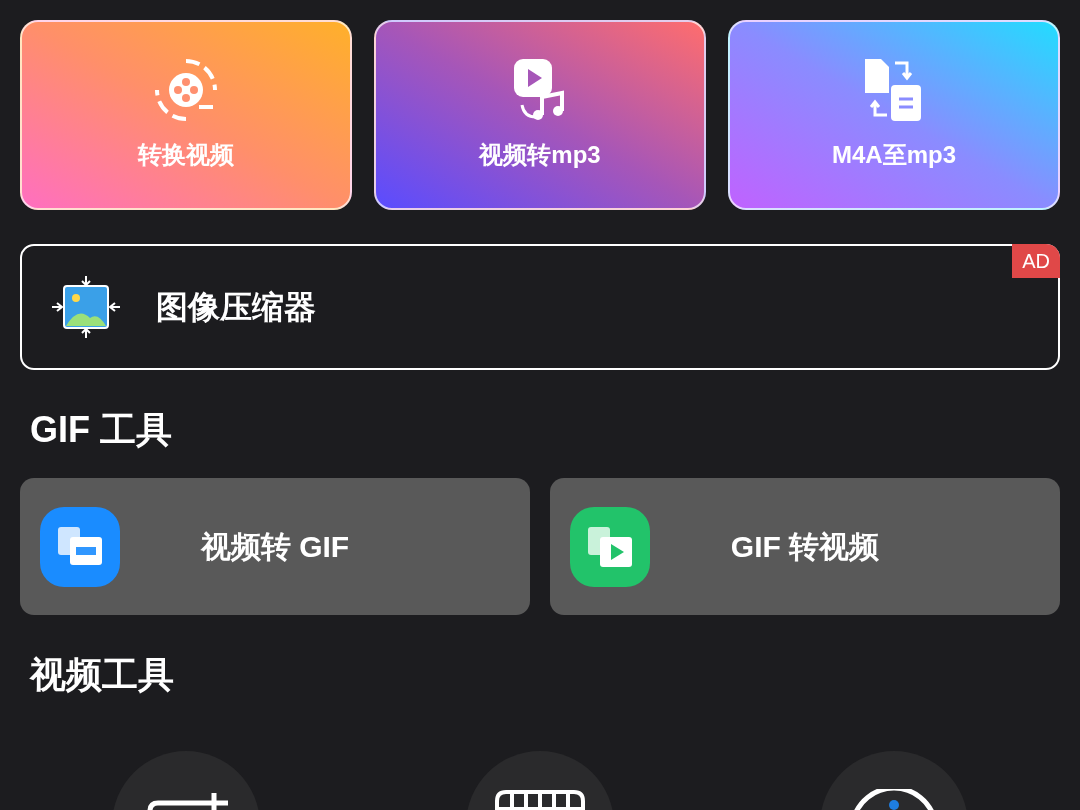 This screenshot has width=1080, height=810. Describe the element at coordinates (1036, 261) in the screenshot. I see `ad-badge: AD` at that location.